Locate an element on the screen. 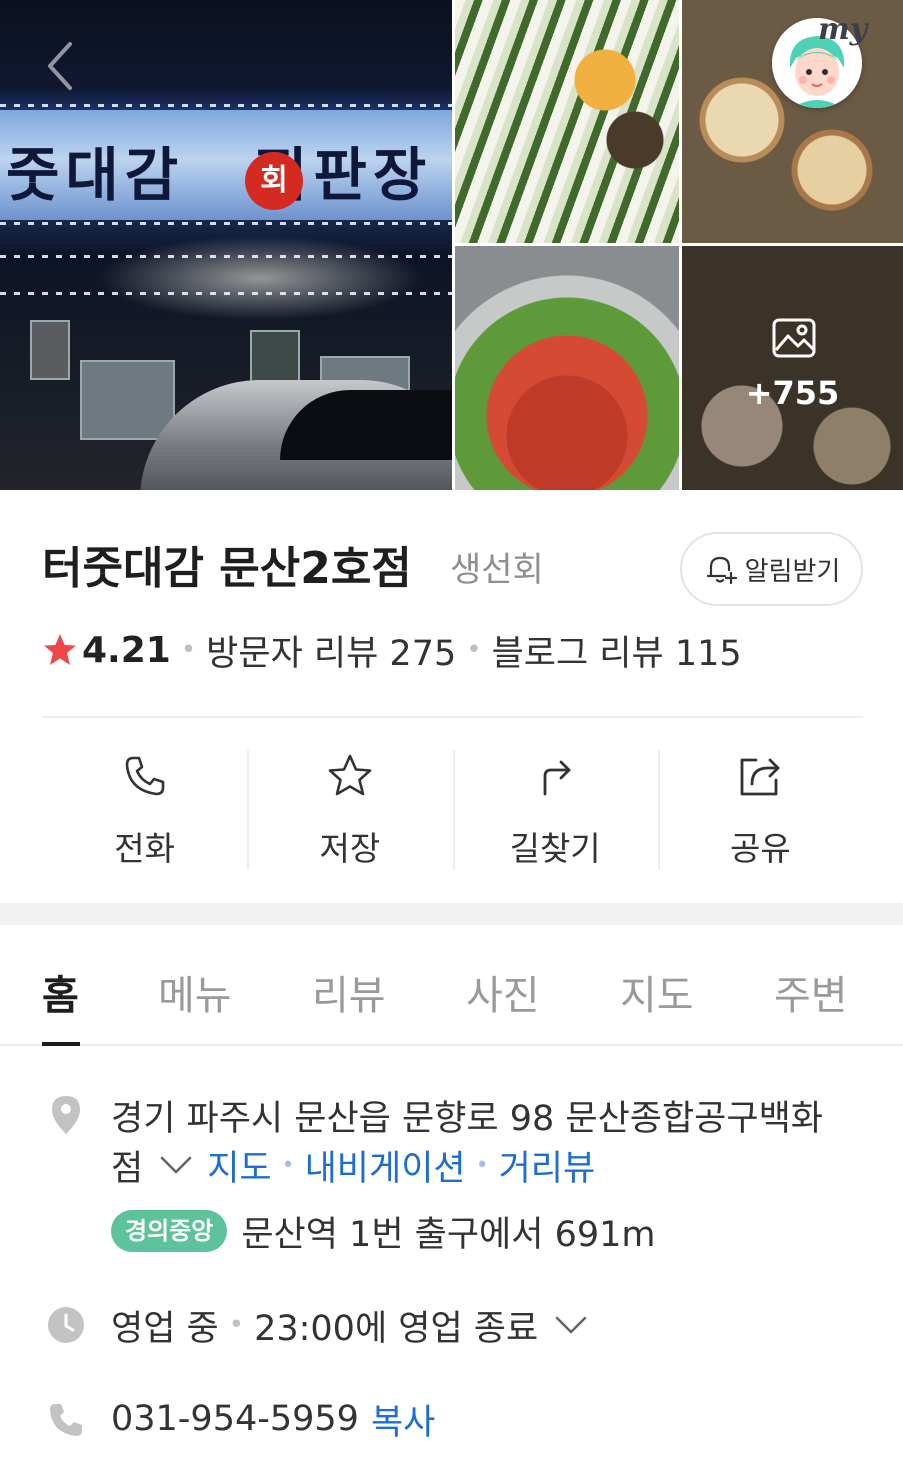  subway-row: 경의중앙 문산역 1번 출구에서 691m is located at coordinates (383, 1231).